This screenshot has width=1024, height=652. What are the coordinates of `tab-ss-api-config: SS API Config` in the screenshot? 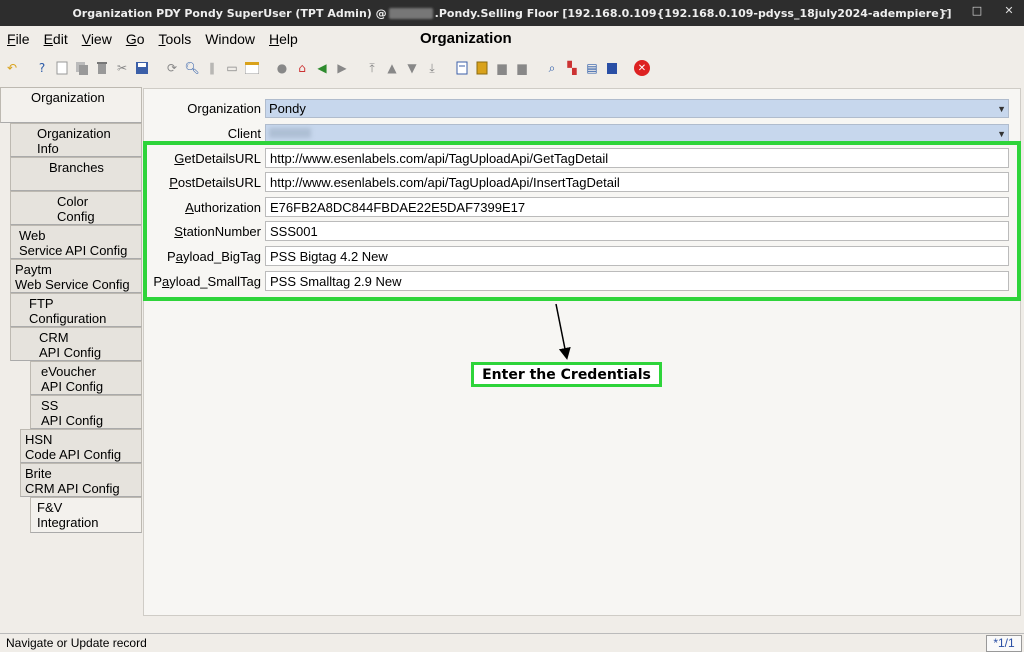 It's located at (86, 412).